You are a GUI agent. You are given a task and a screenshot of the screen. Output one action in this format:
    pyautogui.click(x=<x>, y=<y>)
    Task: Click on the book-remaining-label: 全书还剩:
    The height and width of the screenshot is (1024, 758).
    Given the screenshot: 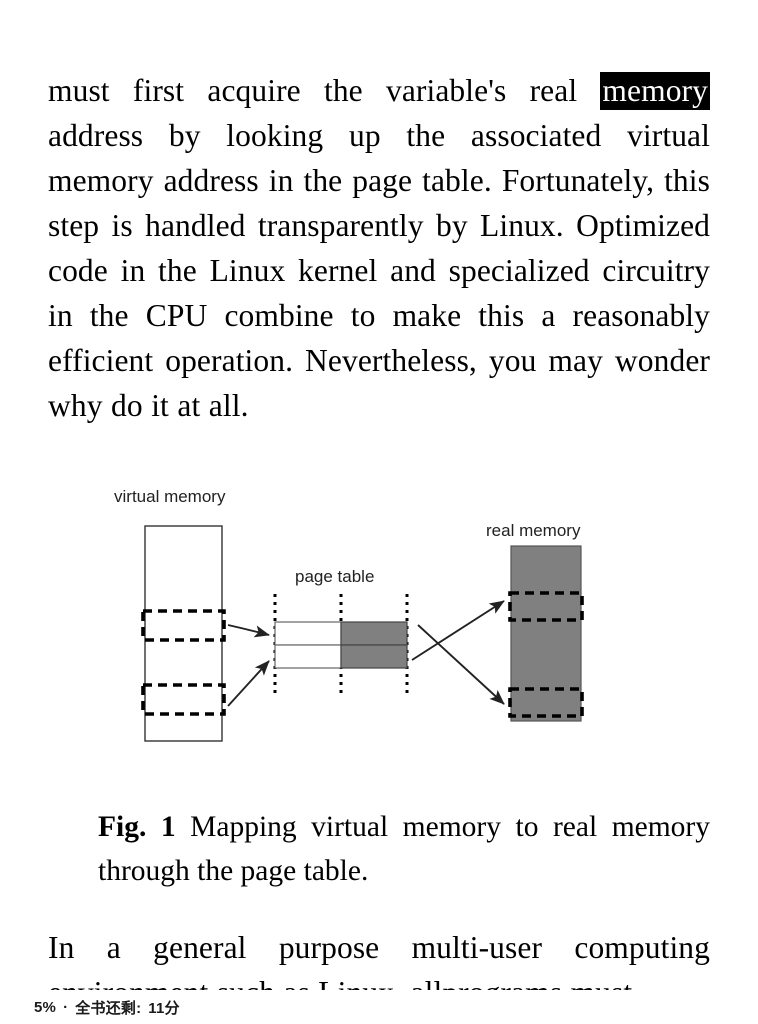 What is the action you would take?
    pyautogui.click(x=108, y=1008)
    